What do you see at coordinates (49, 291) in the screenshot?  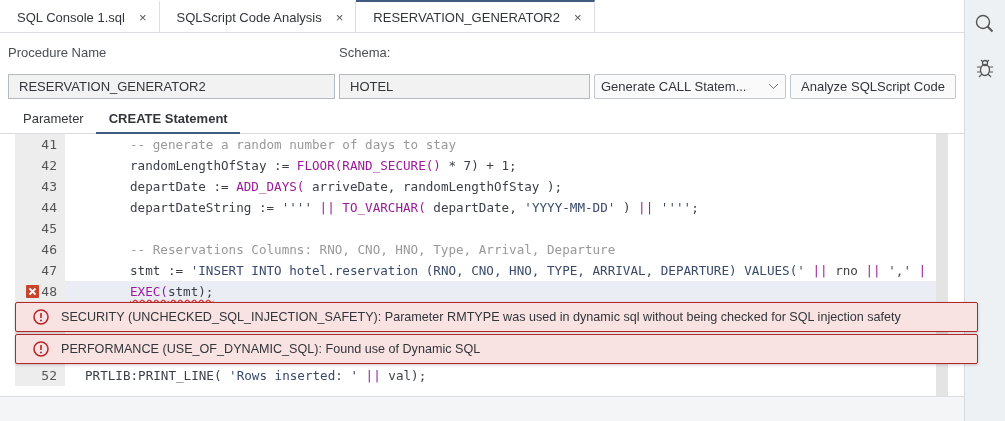 I see `line-number: 48` at bounding box center [49, 291].